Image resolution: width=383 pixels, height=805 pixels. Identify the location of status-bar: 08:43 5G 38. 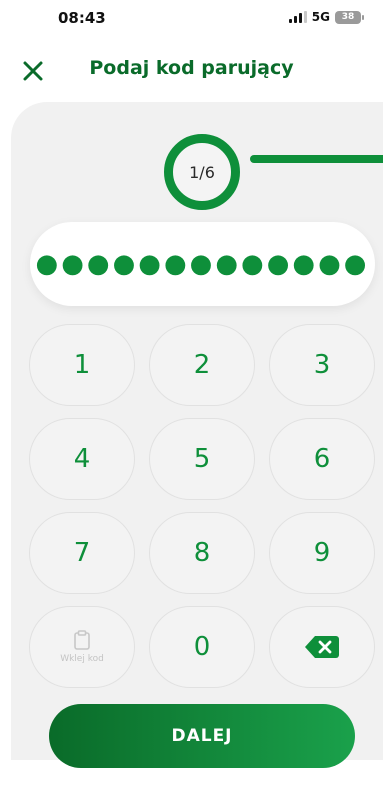
(191, 19).